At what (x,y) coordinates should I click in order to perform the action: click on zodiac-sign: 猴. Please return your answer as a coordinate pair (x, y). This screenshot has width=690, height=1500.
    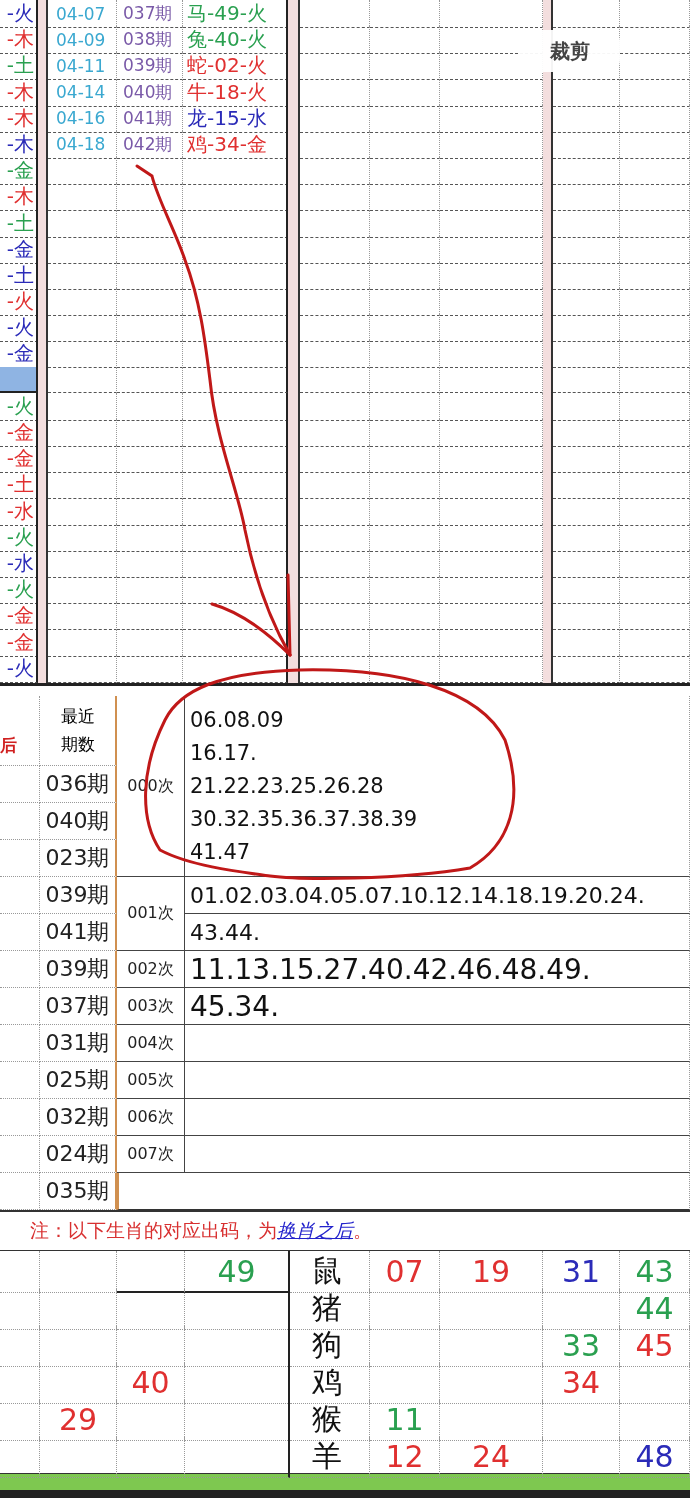
    Looking at the image, I should click on (330, 1420).